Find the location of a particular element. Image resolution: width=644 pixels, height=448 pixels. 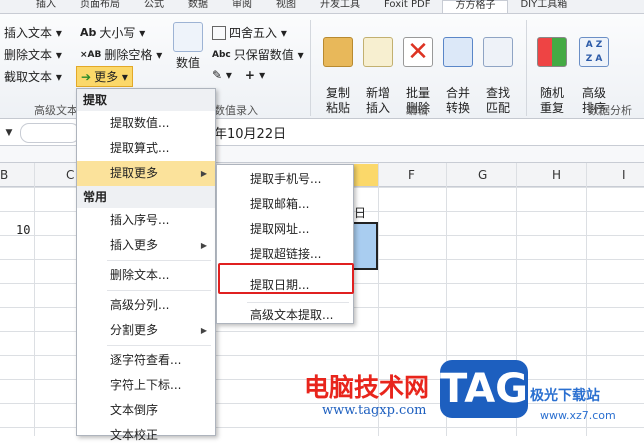

scroll-handle is located at coordinates (50, 133).